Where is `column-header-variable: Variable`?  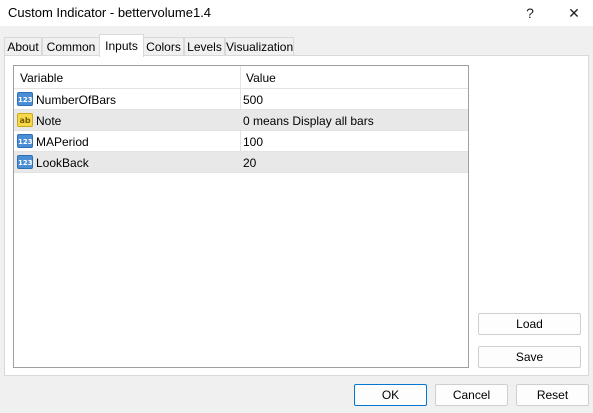
column-header-variable: Variable is located at coordinates (41, 78).